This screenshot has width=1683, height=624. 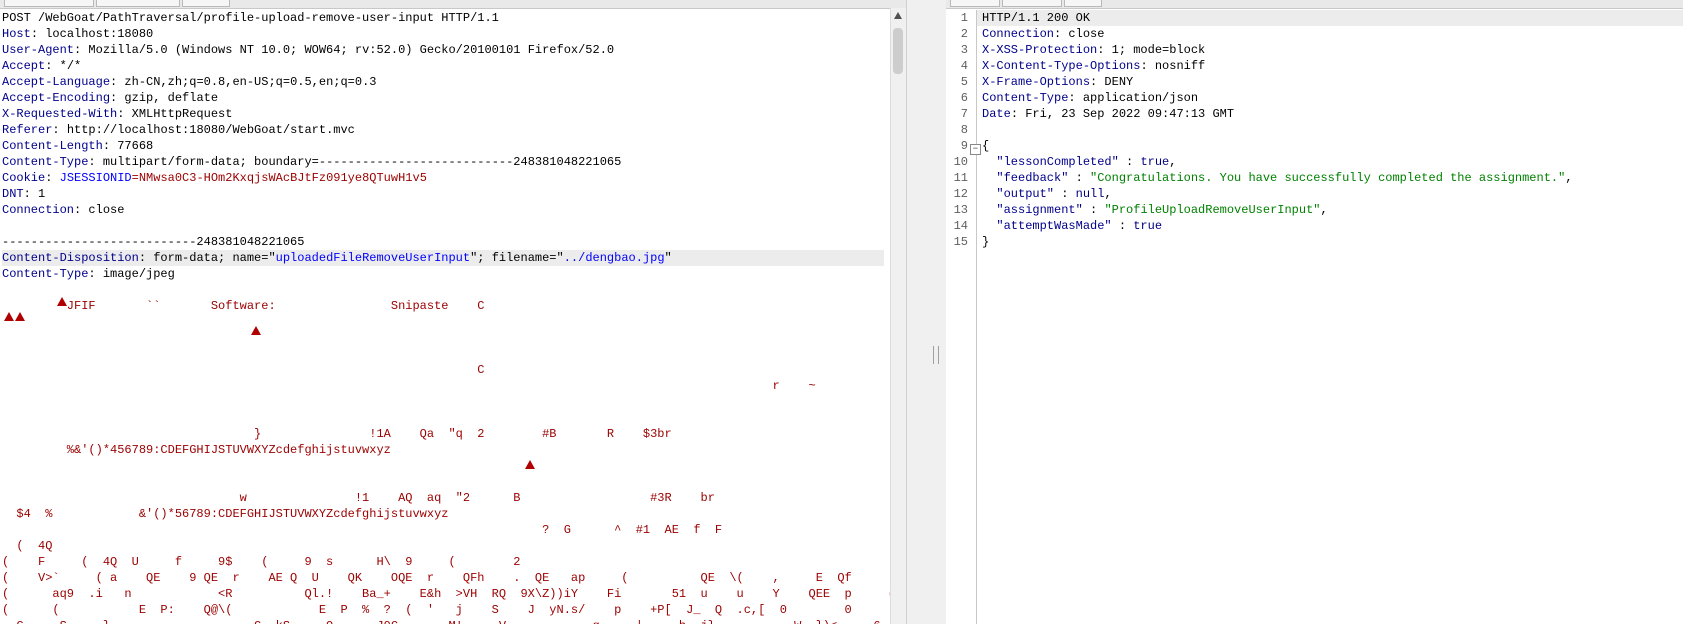 What do you see at coordinates (45, 162) in the screenshot?
I see `header-name: Content-Type` at bounding box center [45, 162].